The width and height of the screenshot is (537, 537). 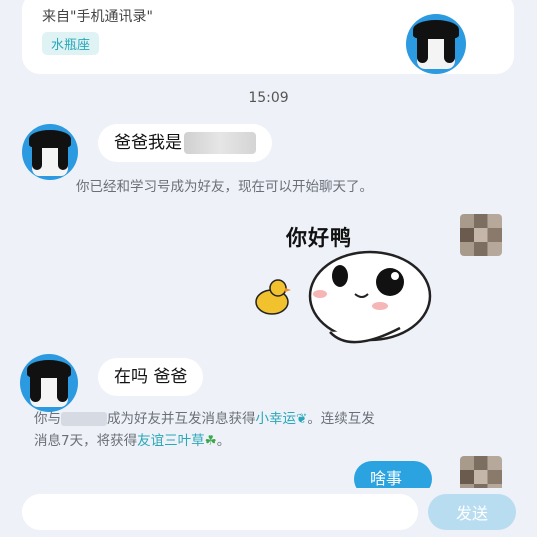 What do you see at coordinates (148, 143) in the screenshot?
I see `message-text: 爸爸我是` at bounding box center [148, 143].